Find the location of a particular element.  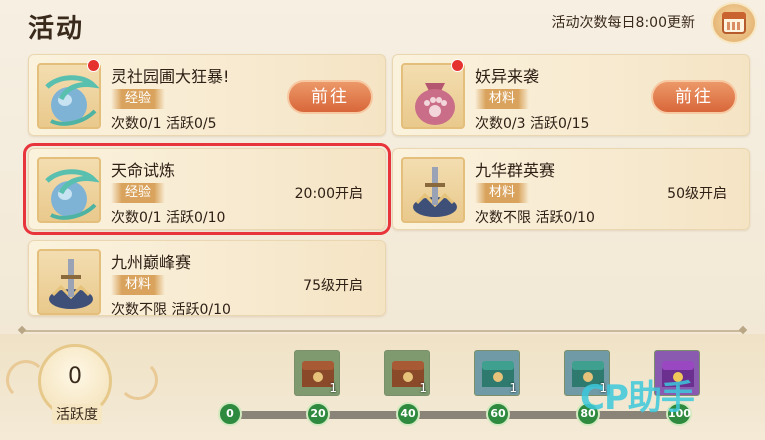

activity-title: 妖异来袭 is located at coordinates (507, 76).